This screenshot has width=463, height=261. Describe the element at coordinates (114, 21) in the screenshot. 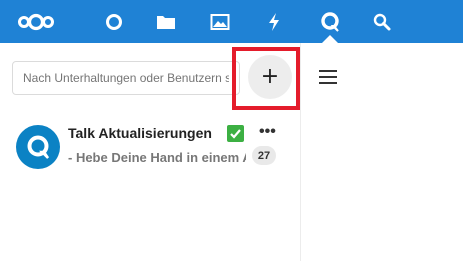

I see `dashboard-circle-icon` at that location.